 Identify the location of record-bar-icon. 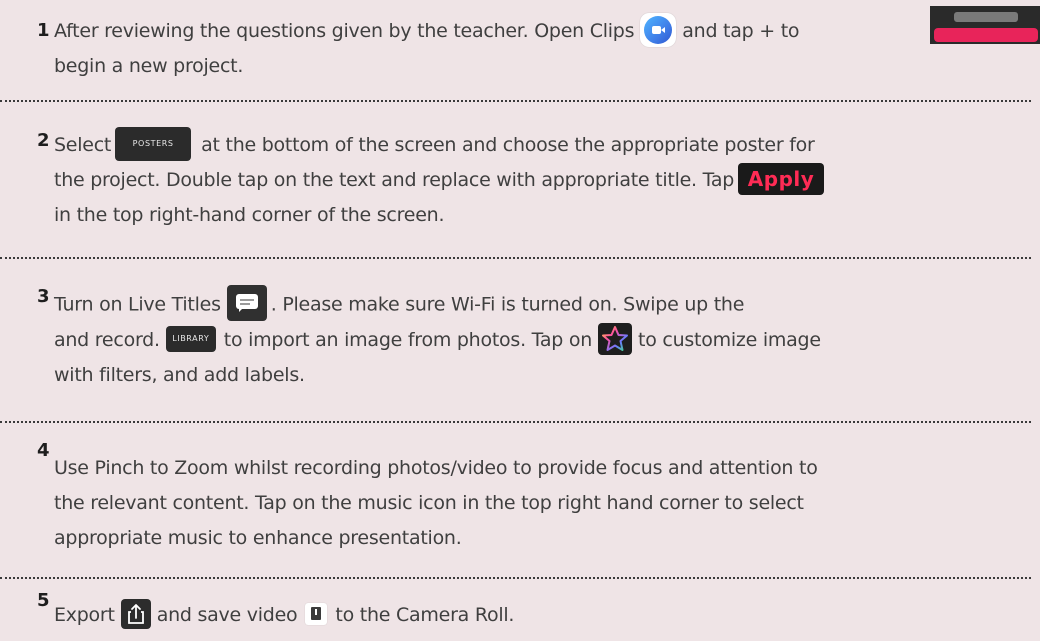
(985, 25).